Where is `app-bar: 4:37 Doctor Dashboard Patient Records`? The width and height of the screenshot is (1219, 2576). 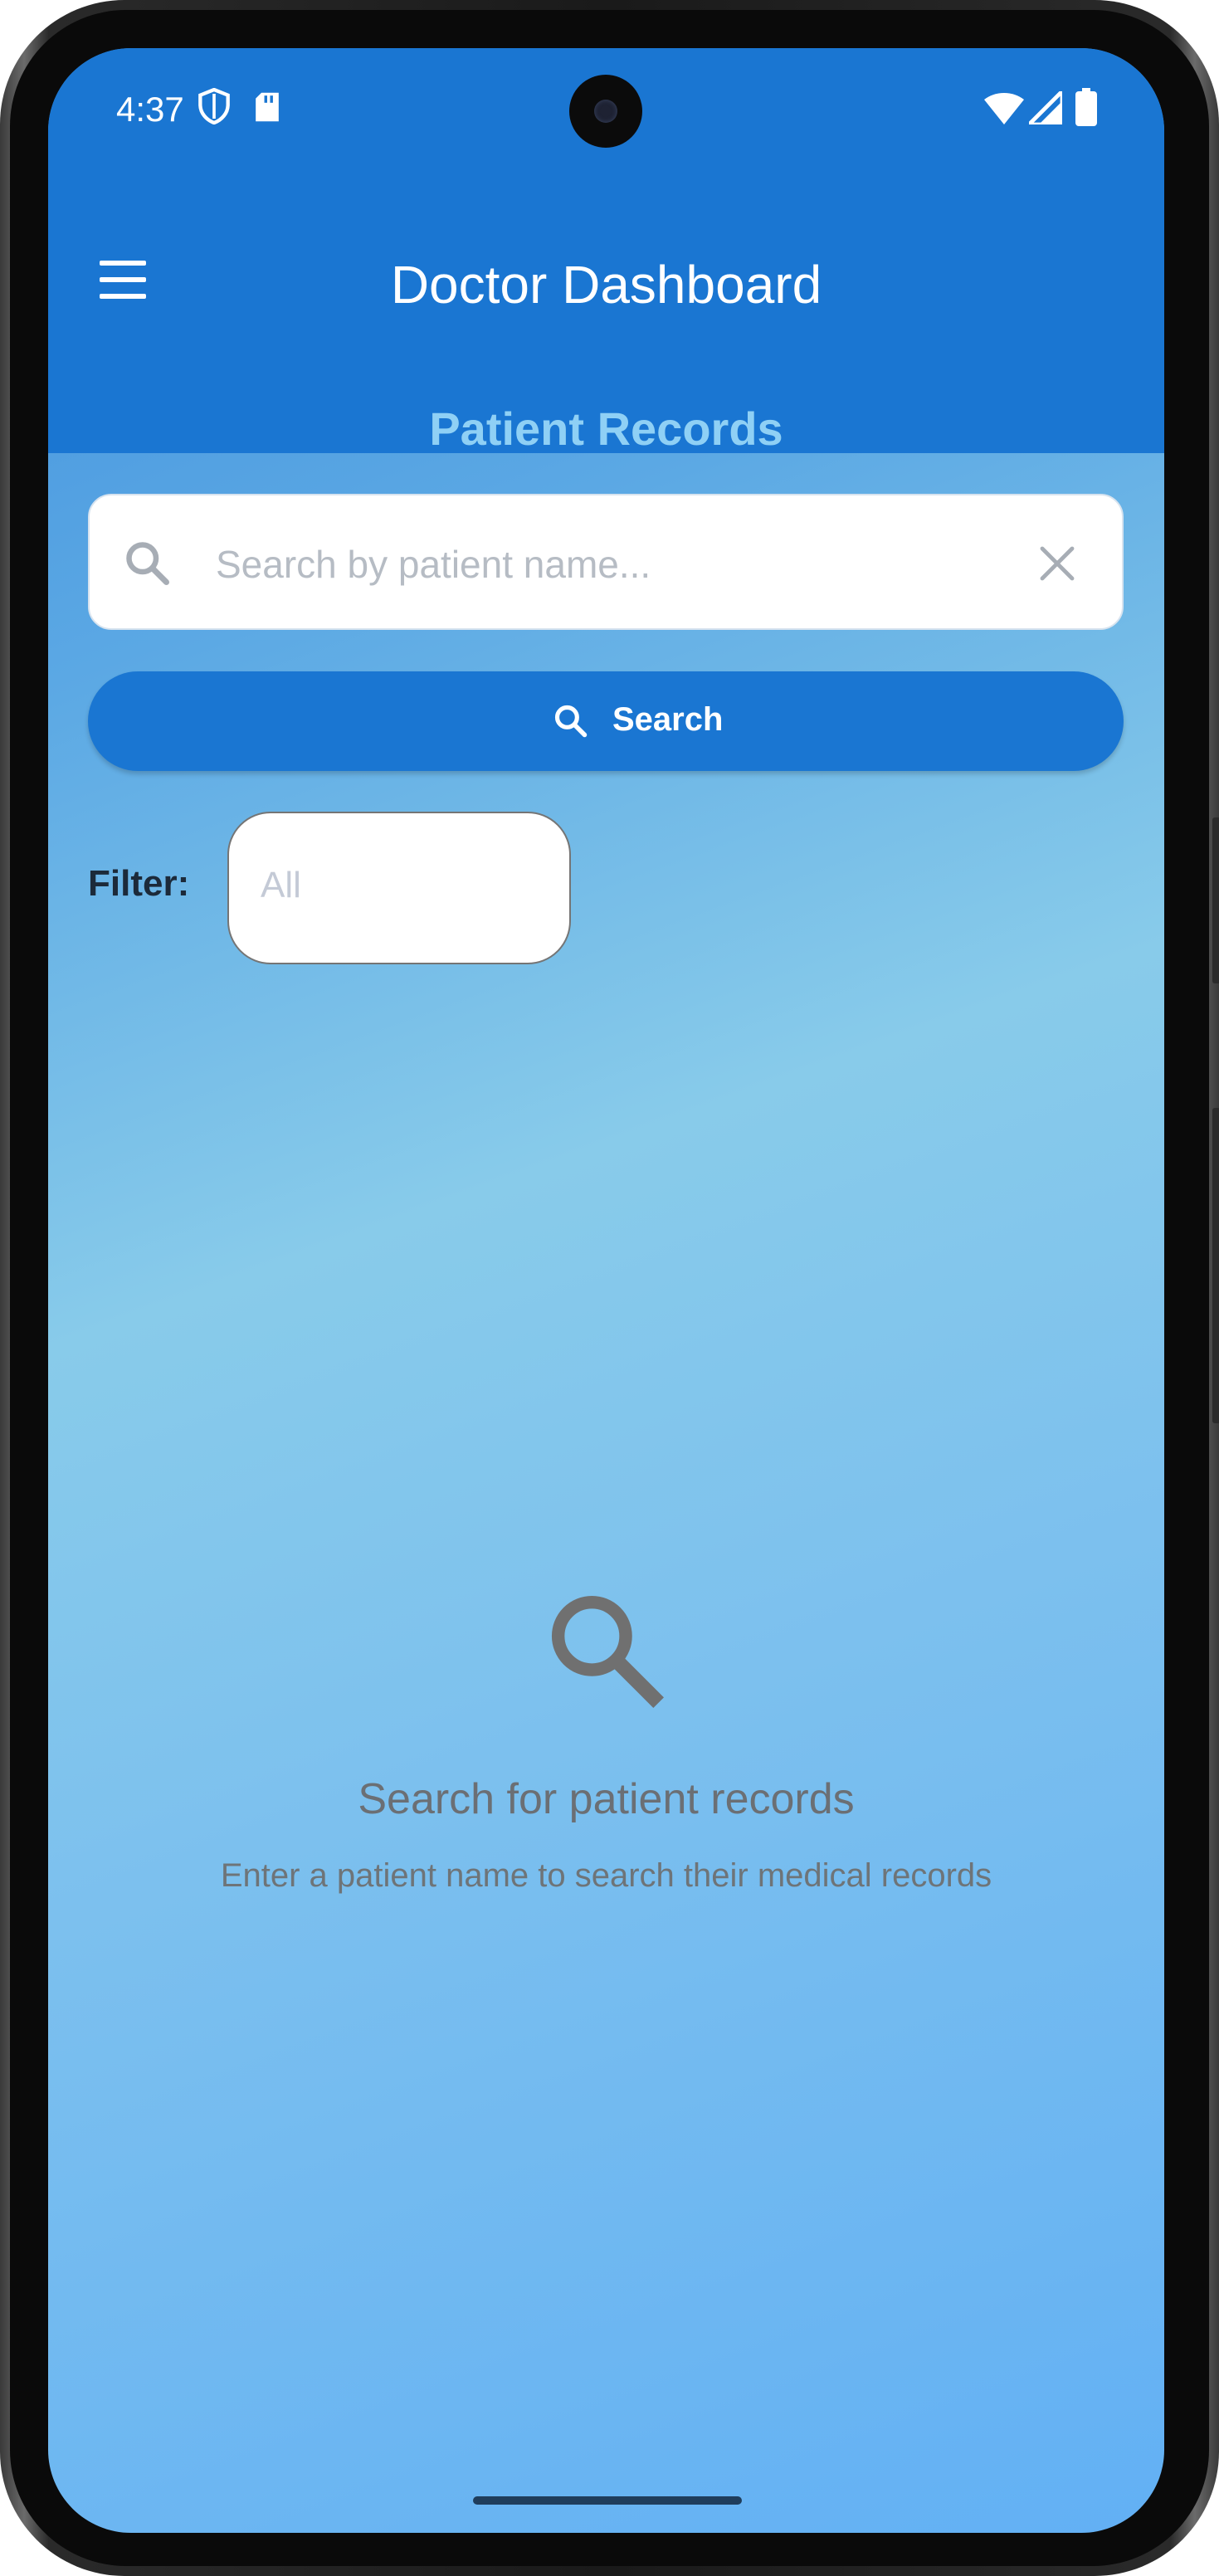 app-bar: 4:37 Doctor Dashboard Patient Records is located at coordinates (606, 252).